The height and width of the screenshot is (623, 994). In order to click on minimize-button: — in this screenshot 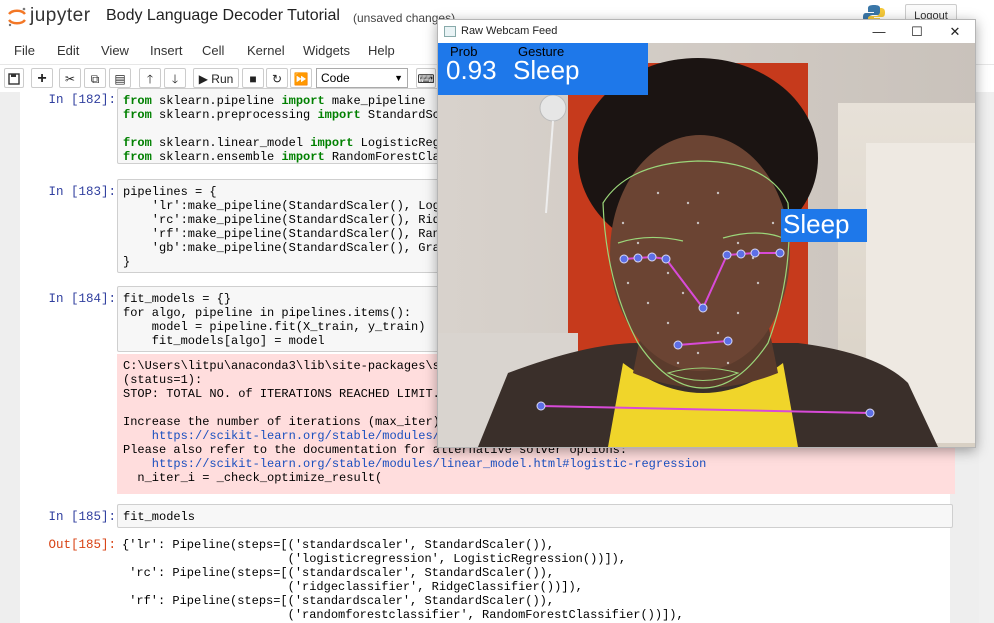, I will do `click(879, 32)`.